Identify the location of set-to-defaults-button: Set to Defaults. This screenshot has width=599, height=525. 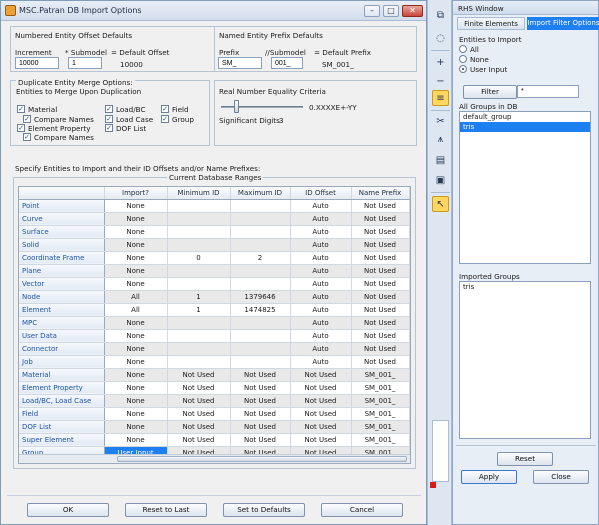
(264, 510).